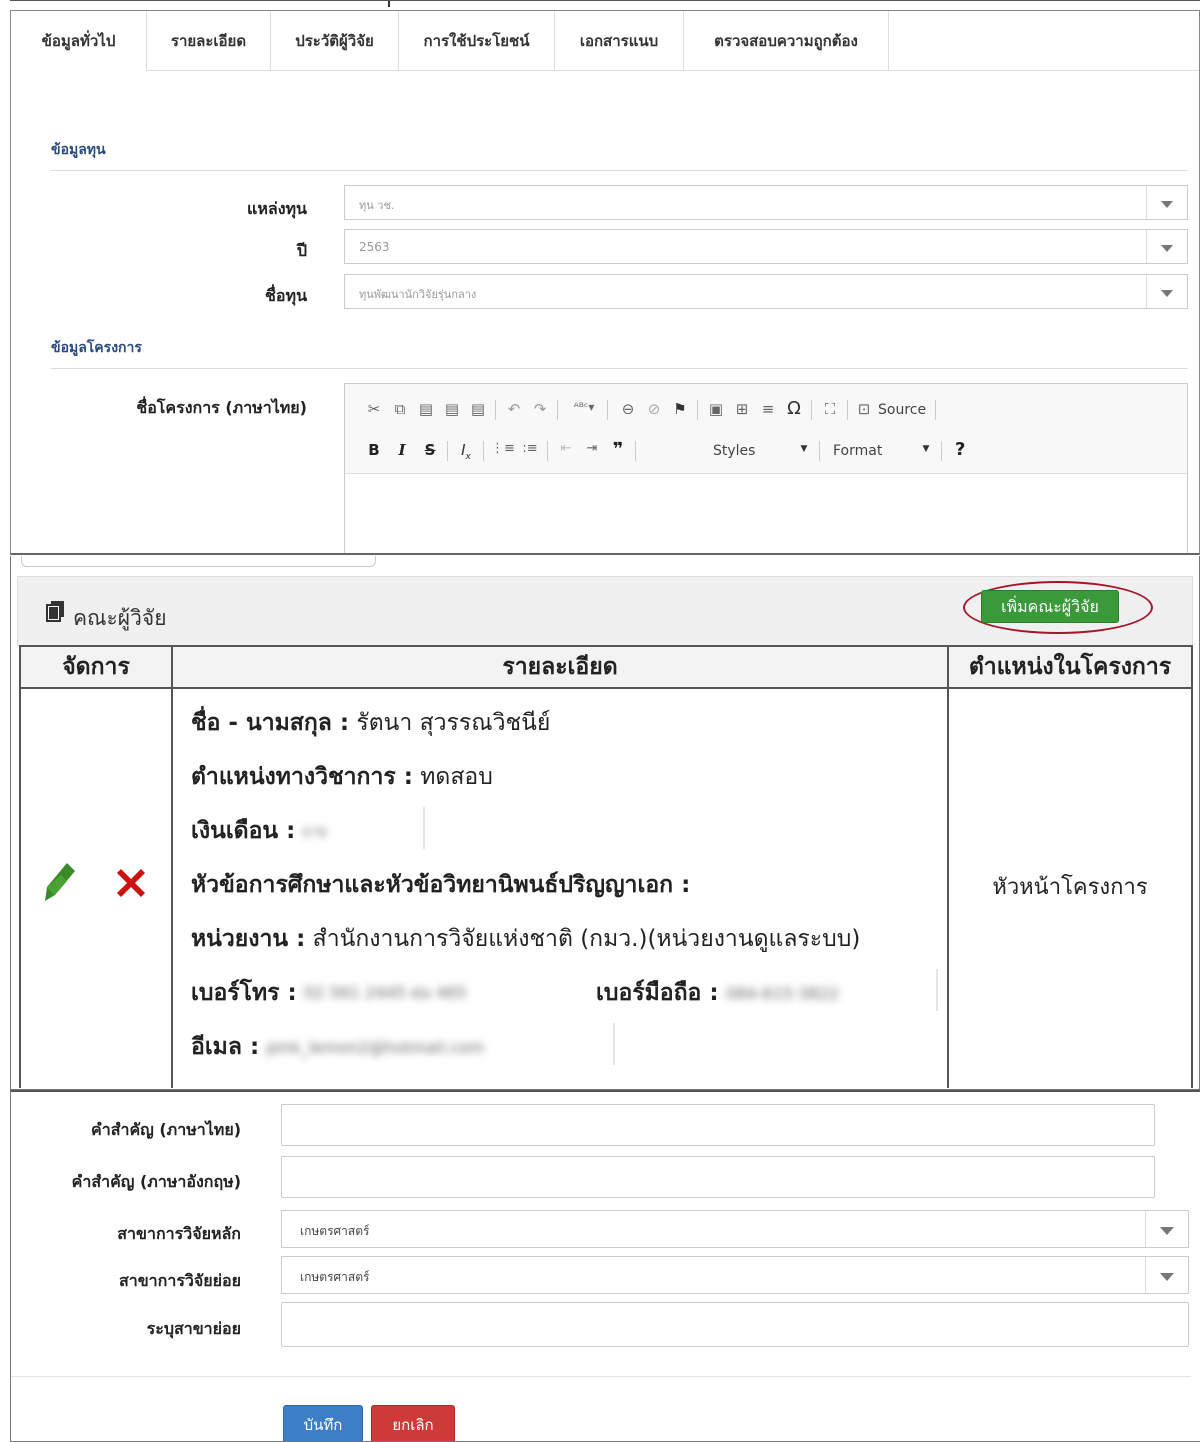 The image size is (1200, 1442). What do you see at coordinates (402, 450) in the screenshot?
I see `italic-icon: I` at bounding box center [402, 450].